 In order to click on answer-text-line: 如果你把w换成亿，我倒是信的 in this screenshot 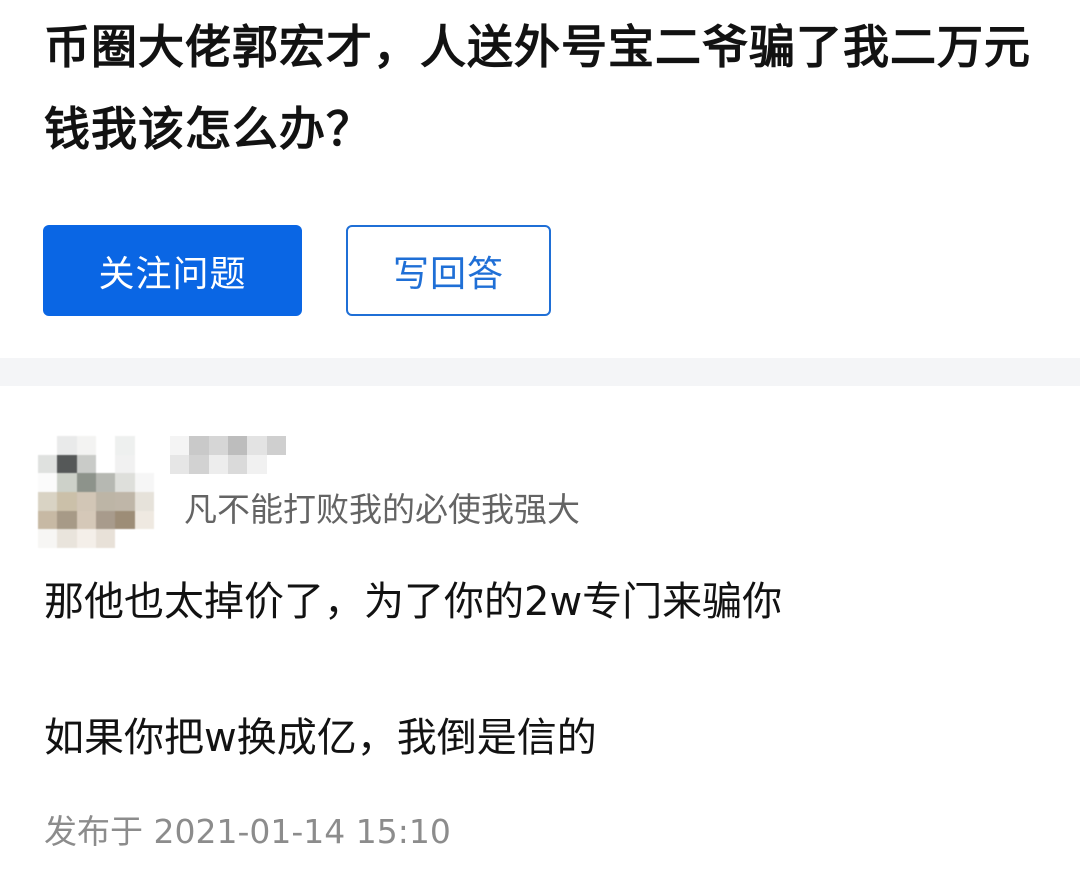, I will do `click(320, 738)`.